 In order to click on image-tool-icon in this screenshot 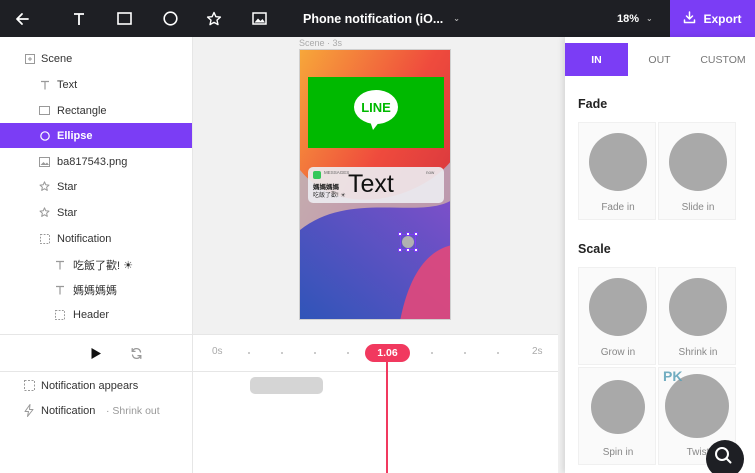, I will do `click(259, 18)`.